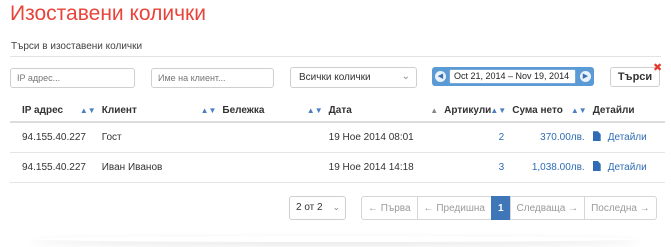 The image size is (671, 247). Describe the element at coordinates (335, 239) in the screenshot. I see `panel-shadow` at that location.